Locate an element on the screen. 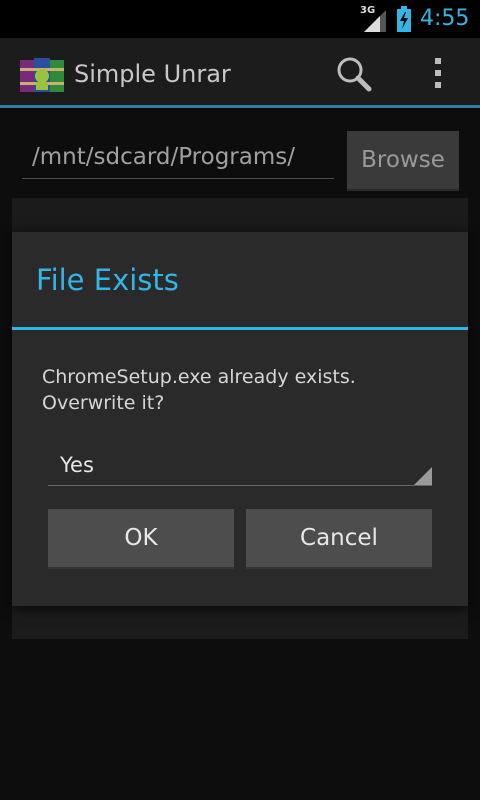 This screenshot has width=480, height=800. search-icon is located at coordinates (354, 74).